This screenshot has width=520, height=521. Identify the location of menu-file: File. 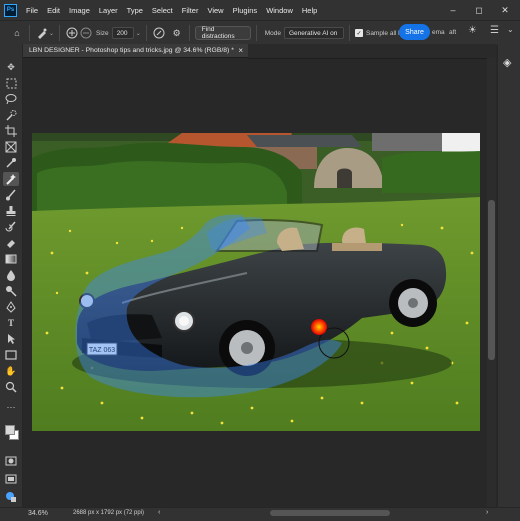
(32, 10).